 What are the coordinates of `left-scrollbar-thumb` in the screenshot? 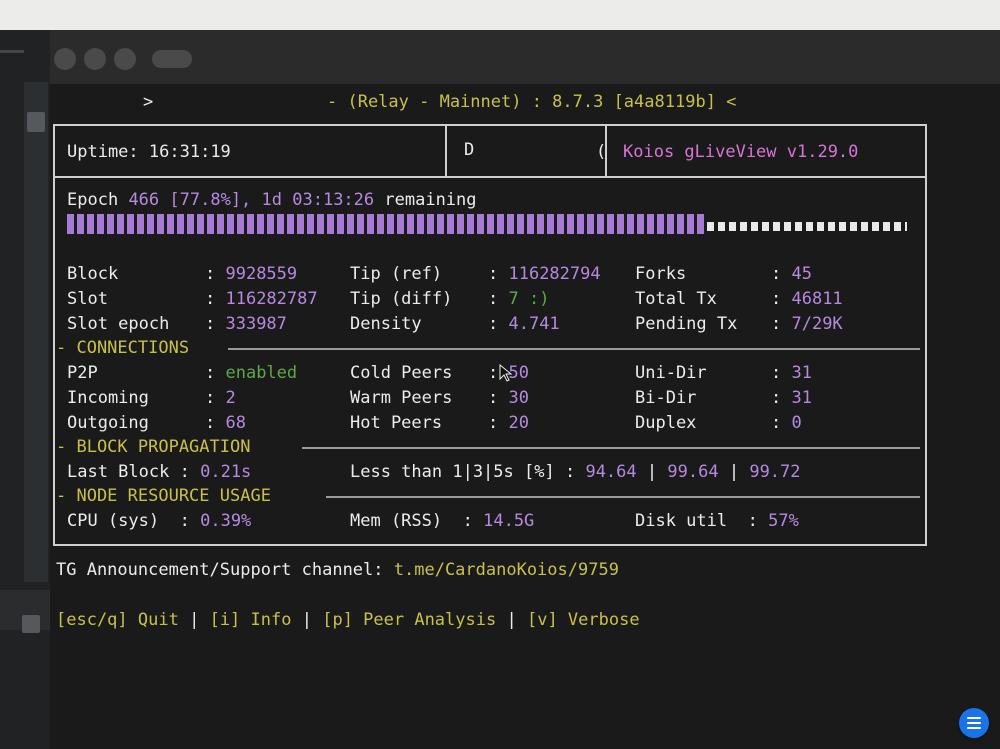 It's located at (36, 122).